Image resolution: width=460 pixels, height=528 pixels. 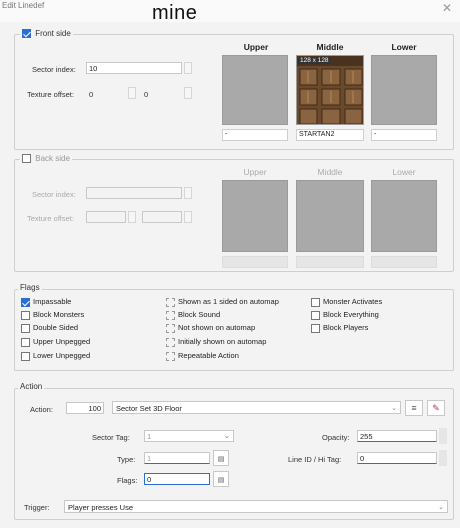 What do you see at coordinates (443, 458) in the screenshot?
I see `line-id-scrollbar` at bounding box center [443, 458].